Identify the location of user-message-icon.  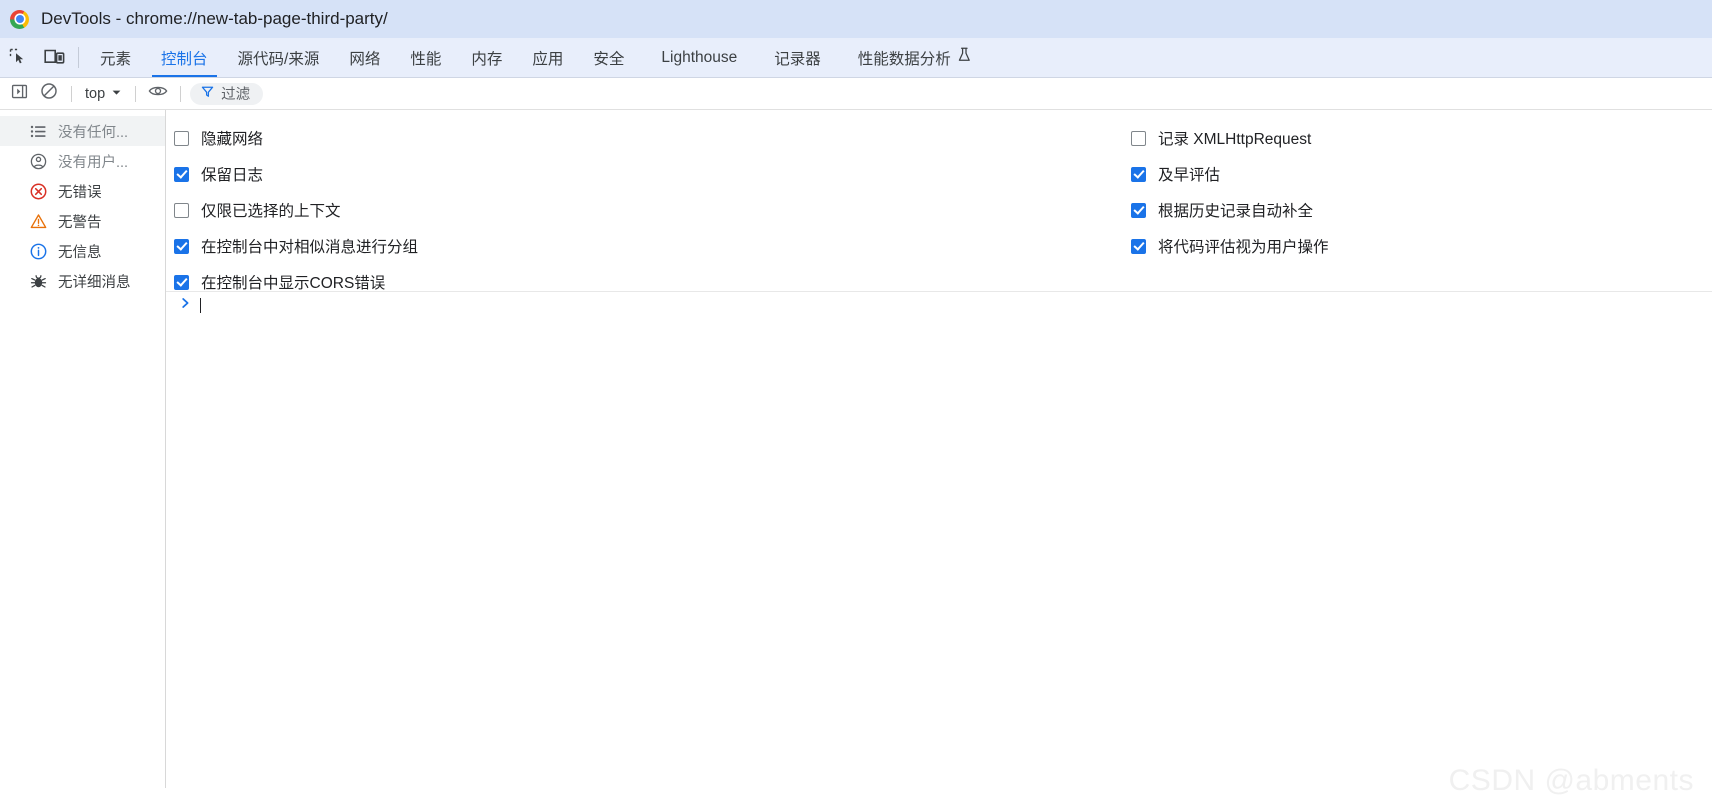
(38, 161).